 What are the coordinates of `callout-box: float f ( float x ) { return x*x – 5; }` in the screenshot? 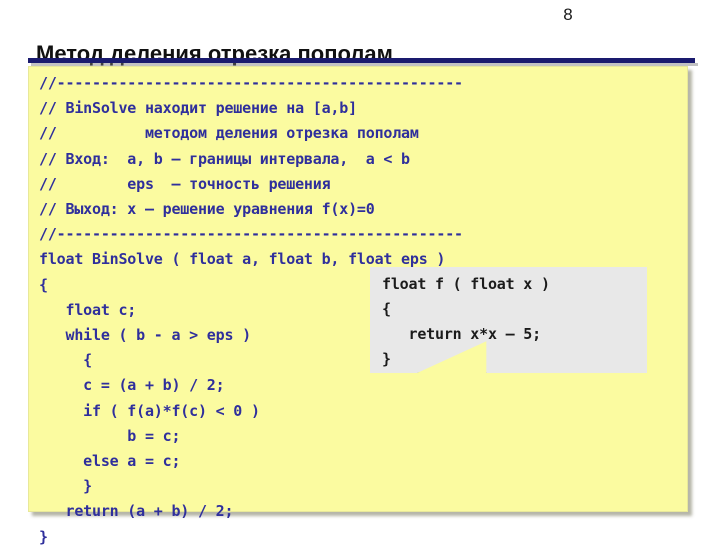 It's located at (510, 322).